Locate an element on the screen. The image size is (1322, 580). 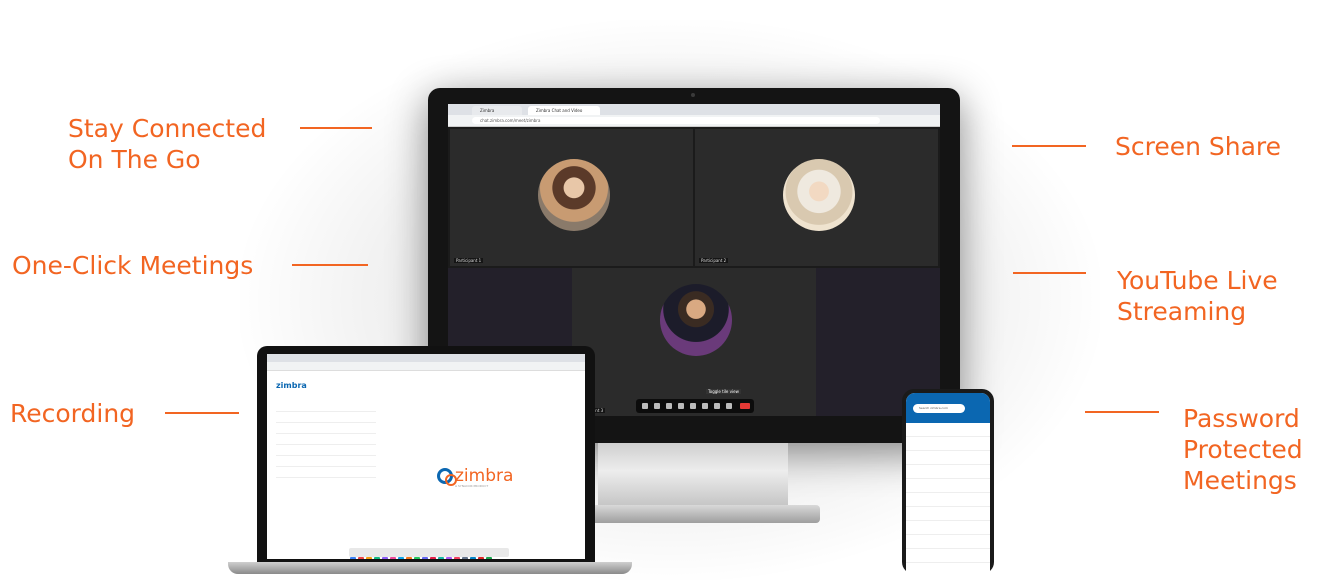
participant-name: Participant 2 is located at coordinates (714, 260).